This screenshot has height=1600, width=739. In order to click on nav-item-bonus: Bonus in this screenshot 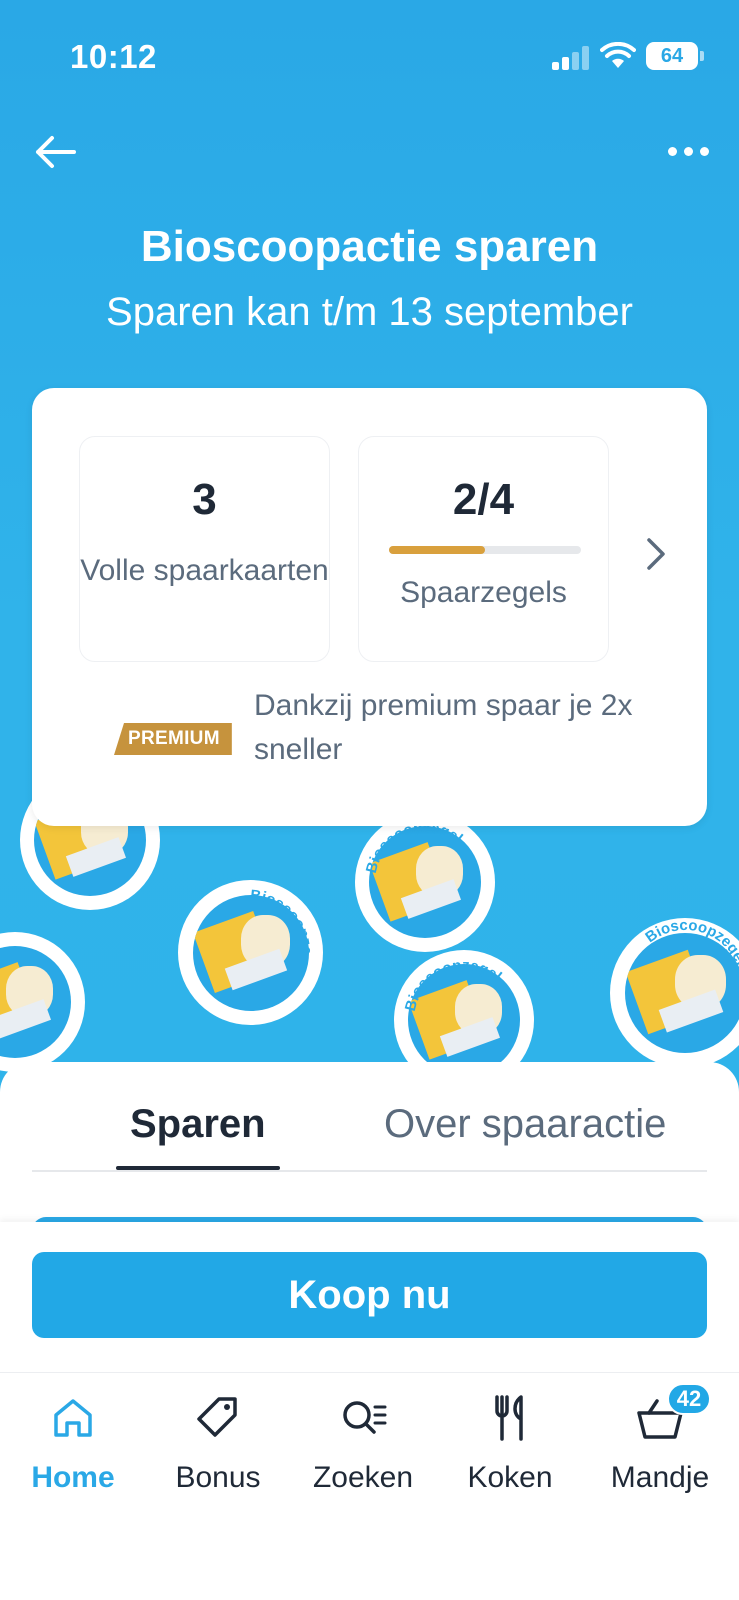, I will do `click(218, 1444)`.